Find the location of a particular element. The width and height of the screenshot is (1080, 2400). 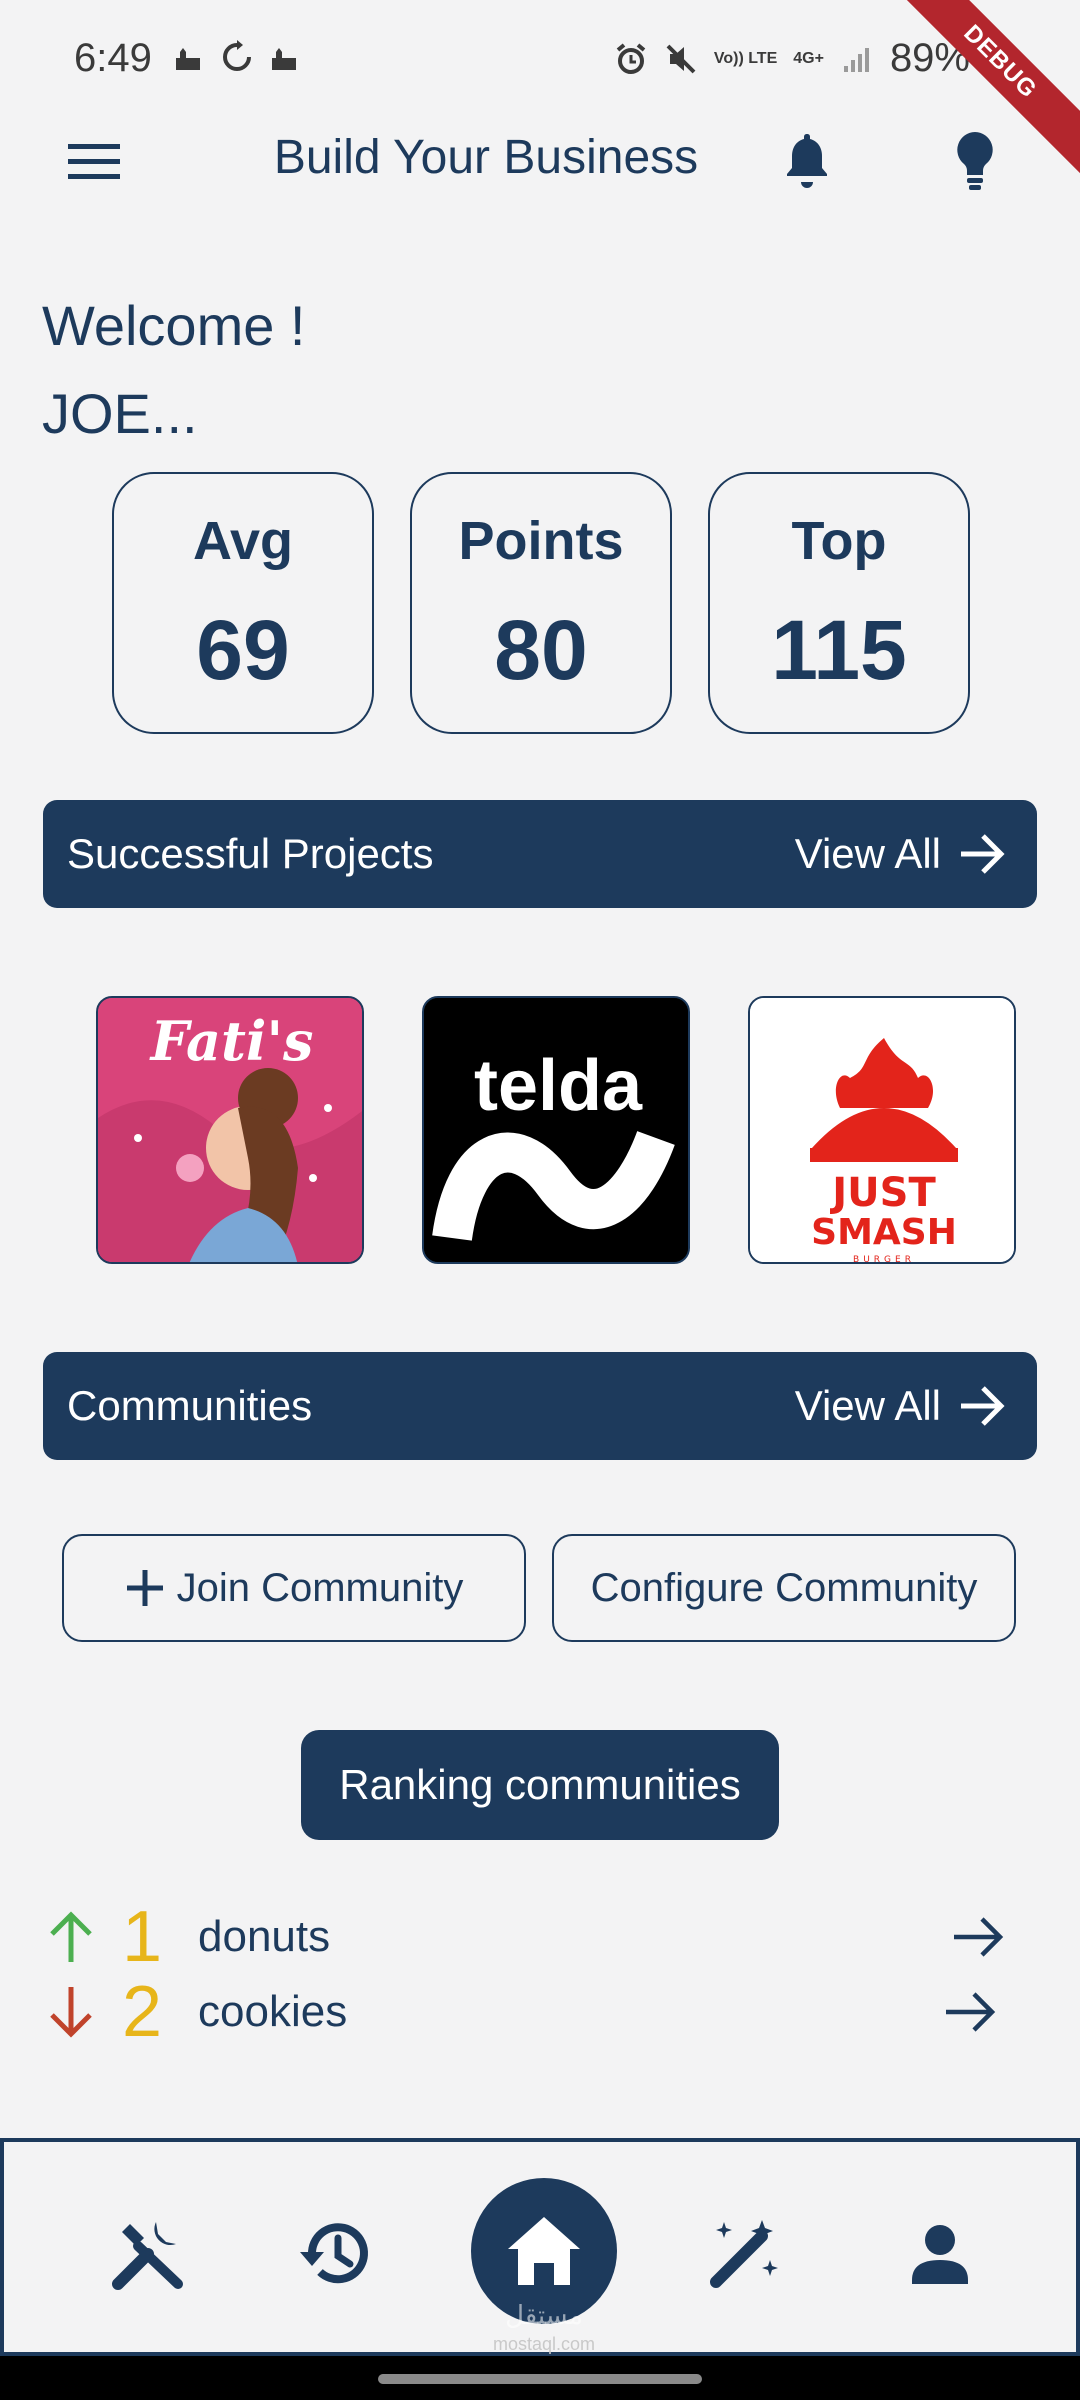

telda-wordmark: telda is located at coordinates (558, 1086).